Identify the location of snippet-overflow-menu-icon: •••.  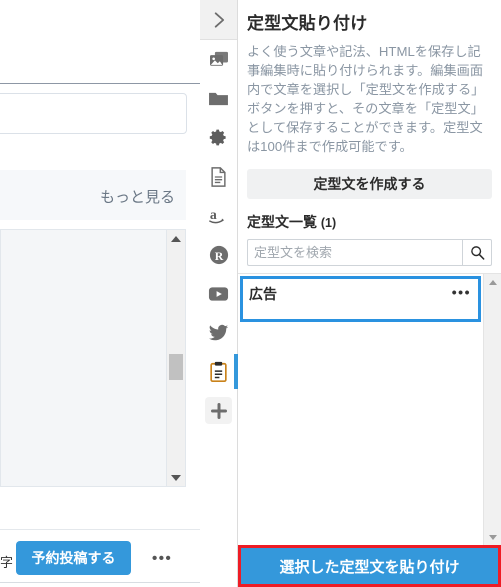
(461, 292).